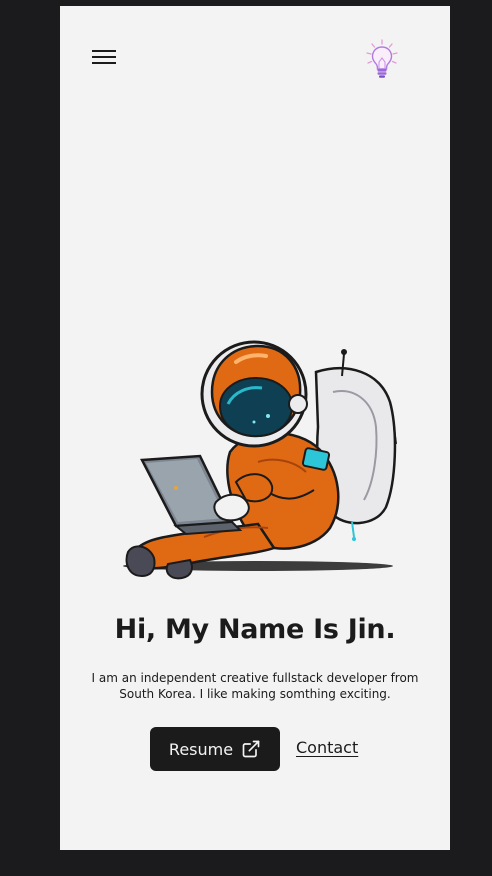 This screenshot has width=492, height=876. Describe the element at coordinates (255, 629) in the screenshot. I see `hero-headline: Hi, My Name Is Jin.` at that location.